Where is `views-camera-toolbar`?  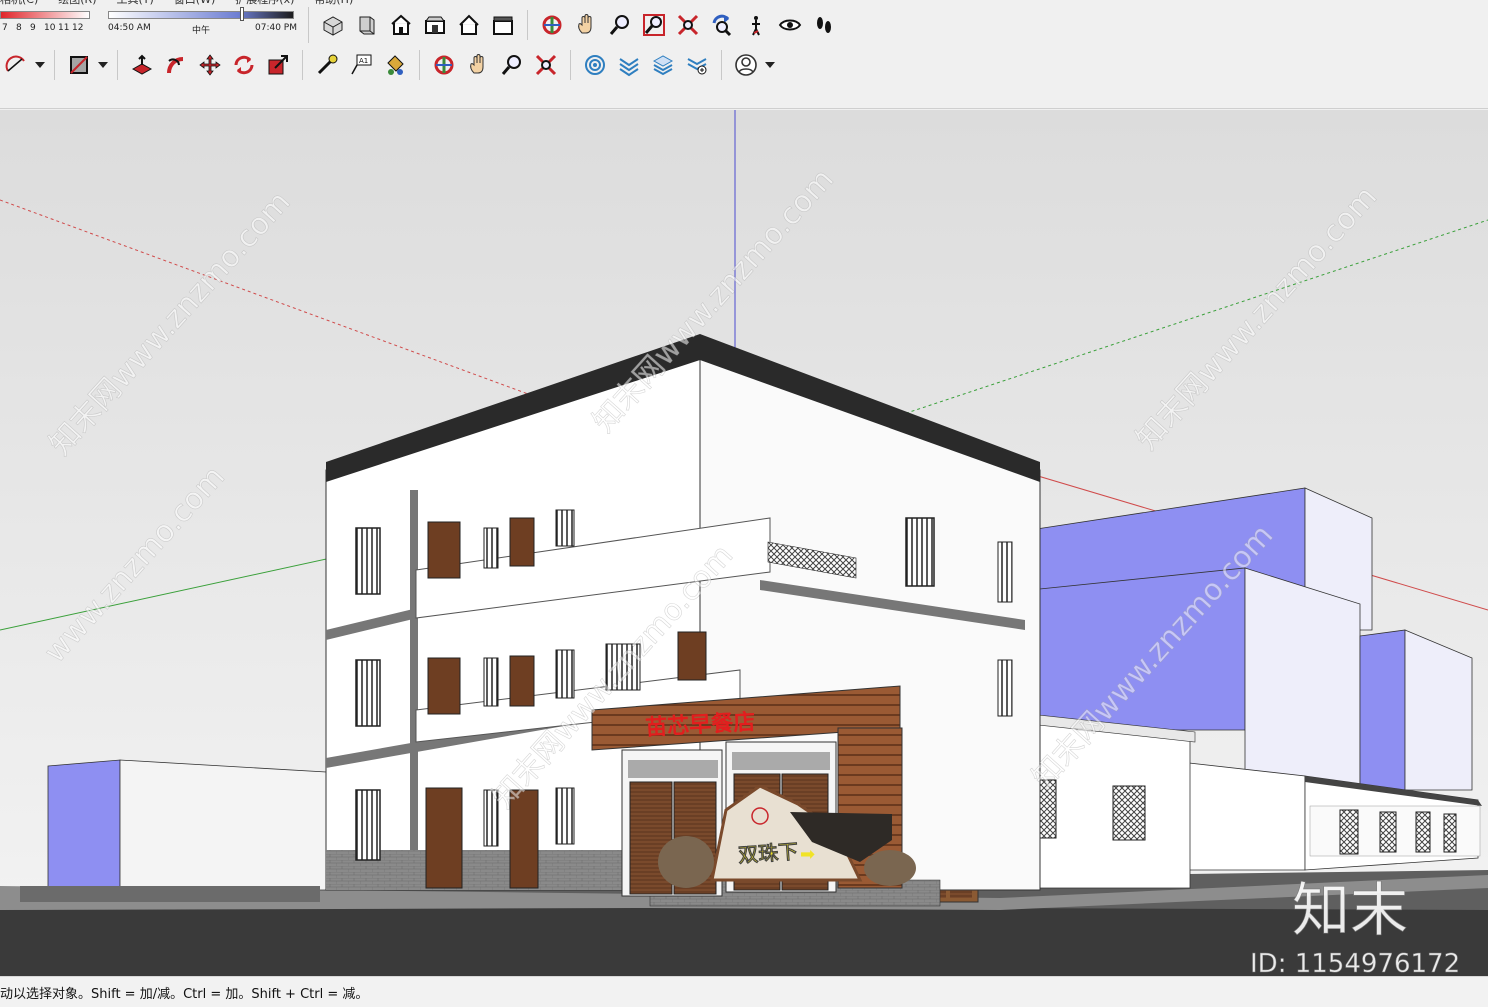
views-camera-toolbar is located at coordinates (574, 25).